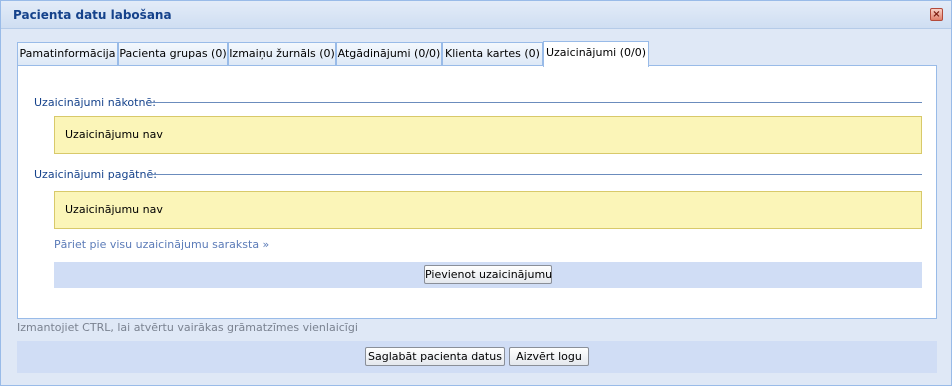 The width and height of the screenshot is (952, 386). I want to click on tab-basic-info: Pamatinformācija, so click(67, 54).